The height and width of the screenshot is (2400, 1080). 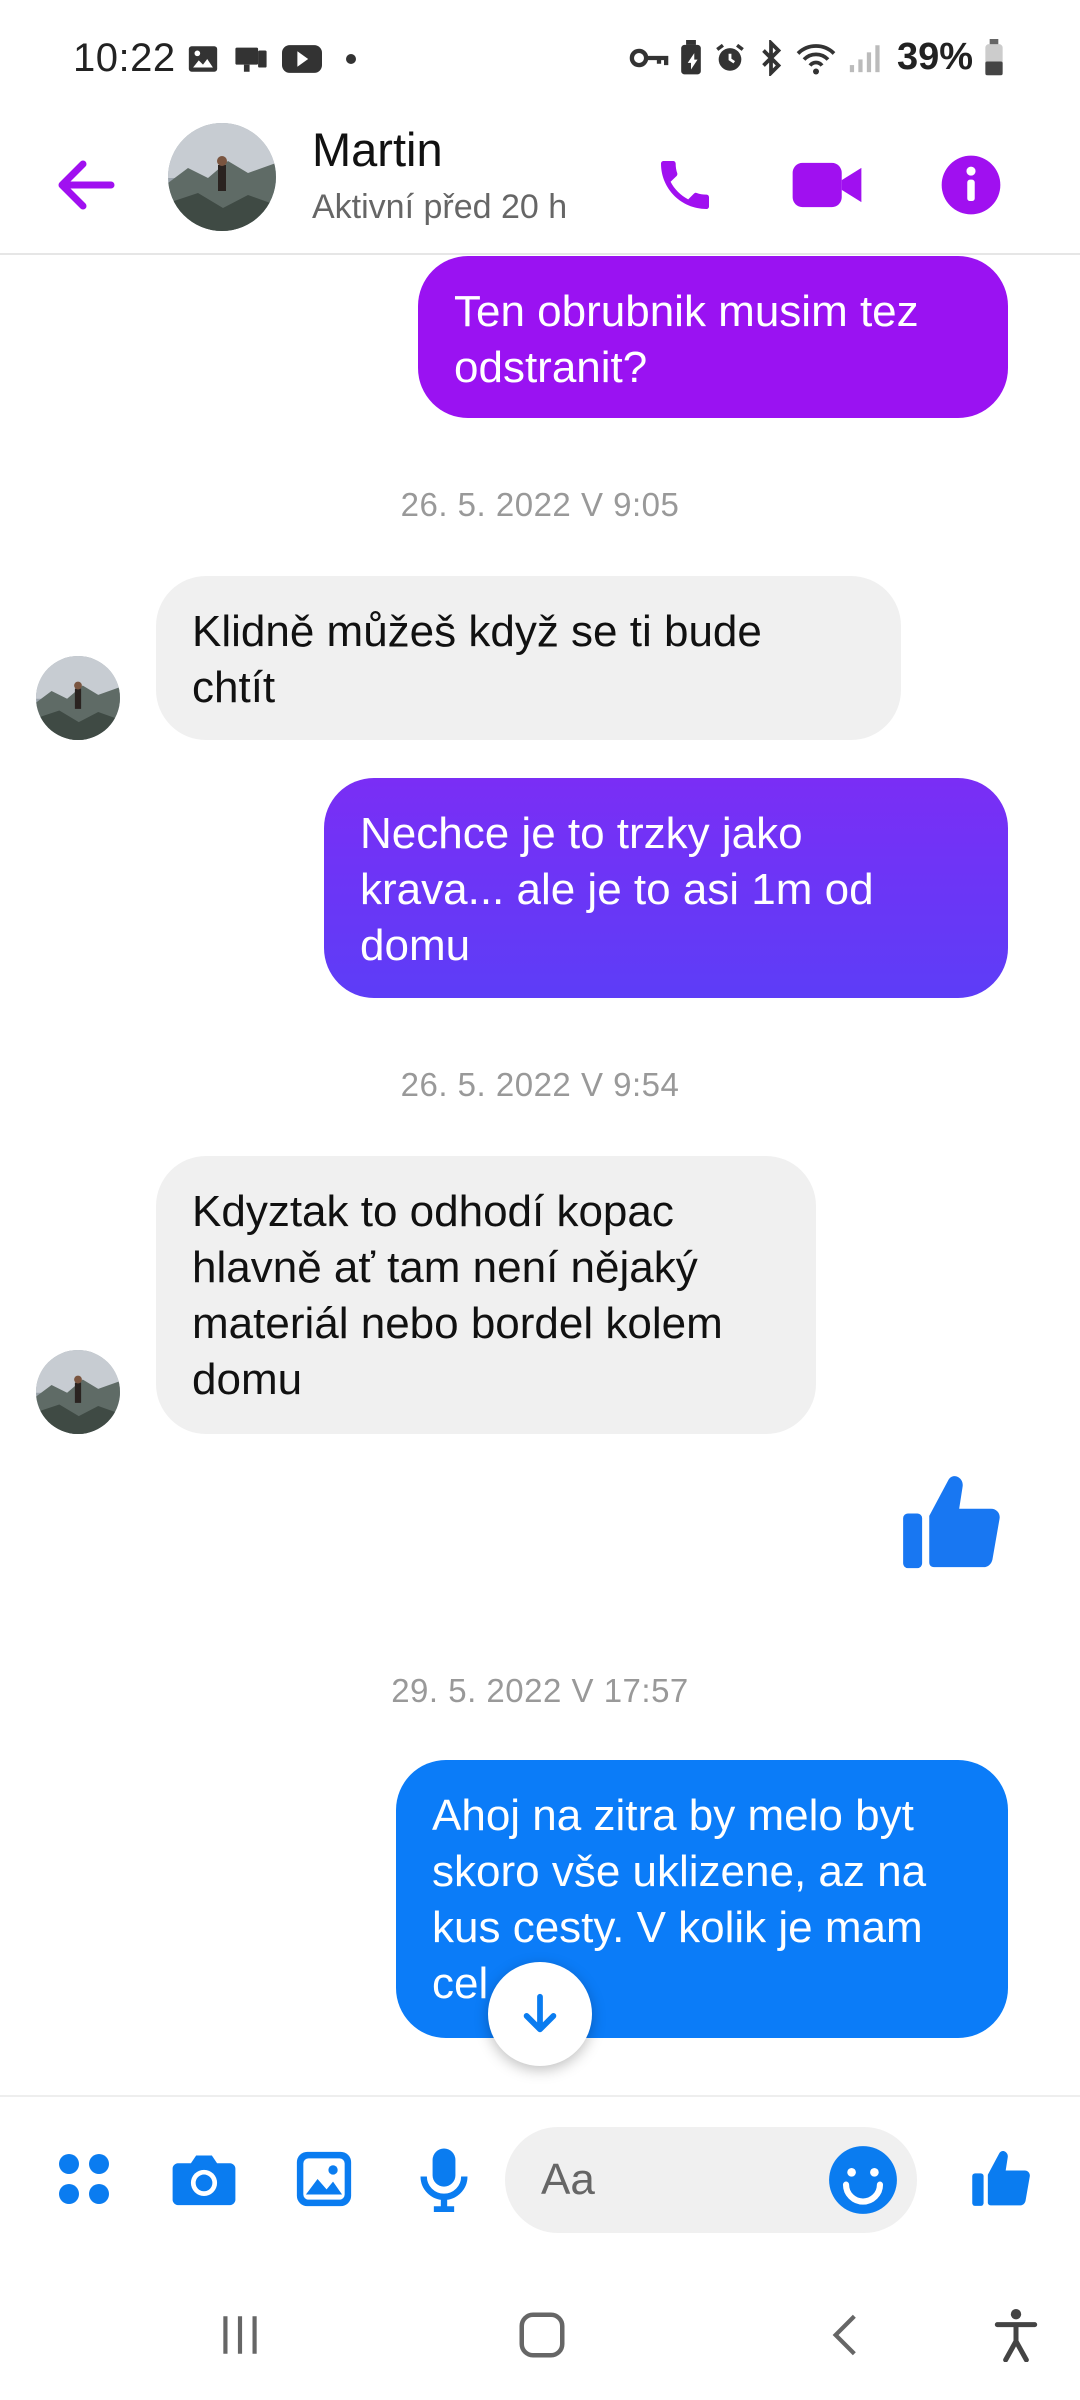 I want to click on wifi-icon, so click(x=816, y=58).